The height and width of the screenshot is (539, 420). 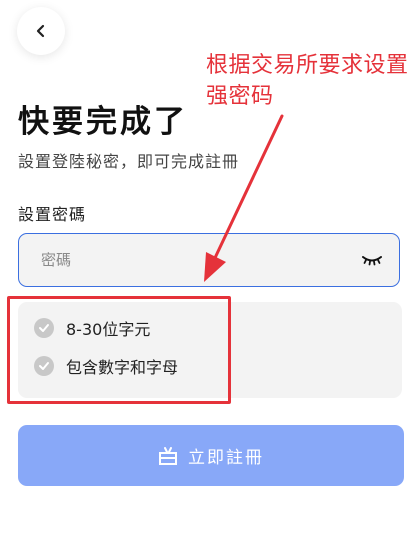 I want to click on password-field-label: 設置密碼, so click(x=52, y=214).